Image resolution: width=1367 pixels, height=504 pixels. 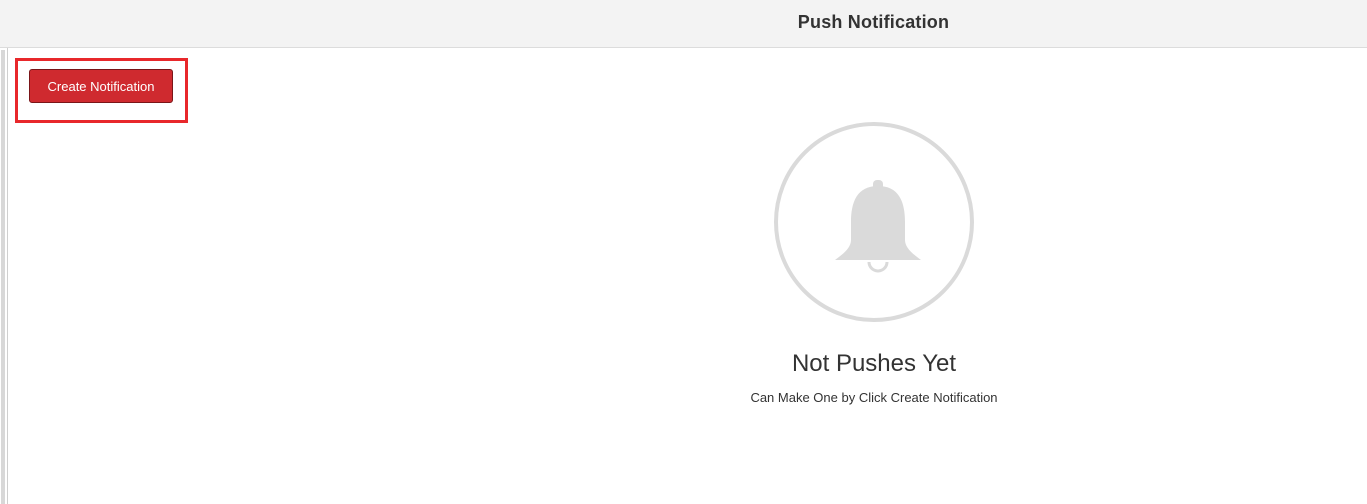 I want to click on page-header: Push Notification, so click(x=683, y=24).